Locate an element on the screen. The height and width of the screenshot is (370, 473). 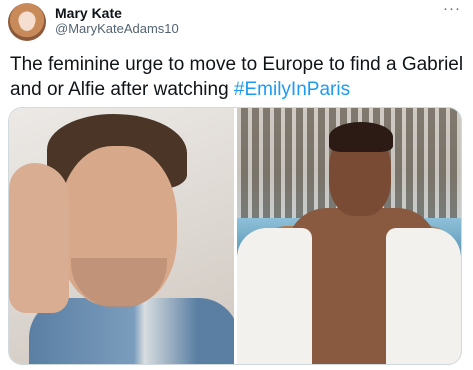
author-display-name: Mary Kate is located at coordinates (88, 13).